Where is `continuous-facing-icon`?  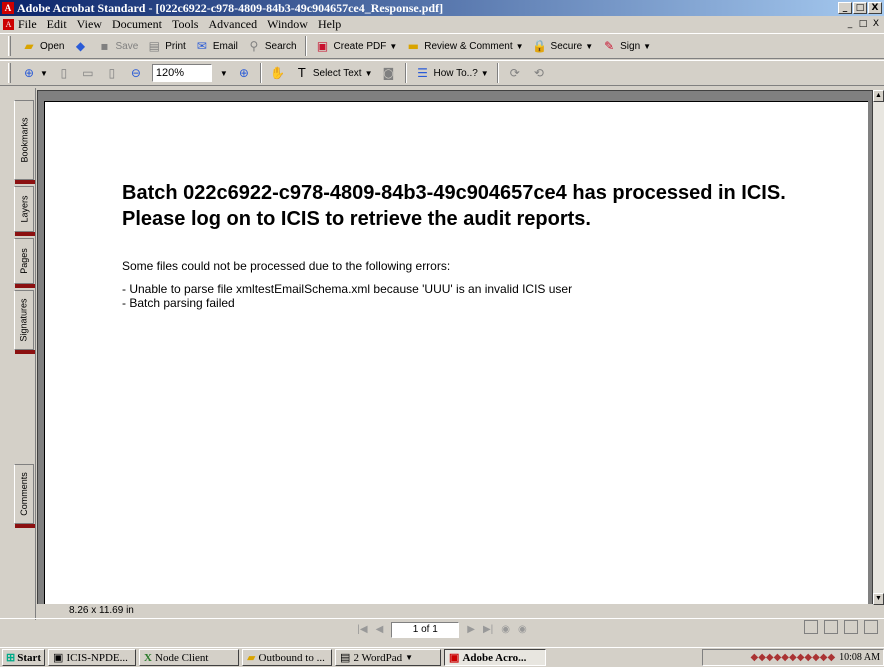 continuous-facing-icon is located at coordinates (871, 627).